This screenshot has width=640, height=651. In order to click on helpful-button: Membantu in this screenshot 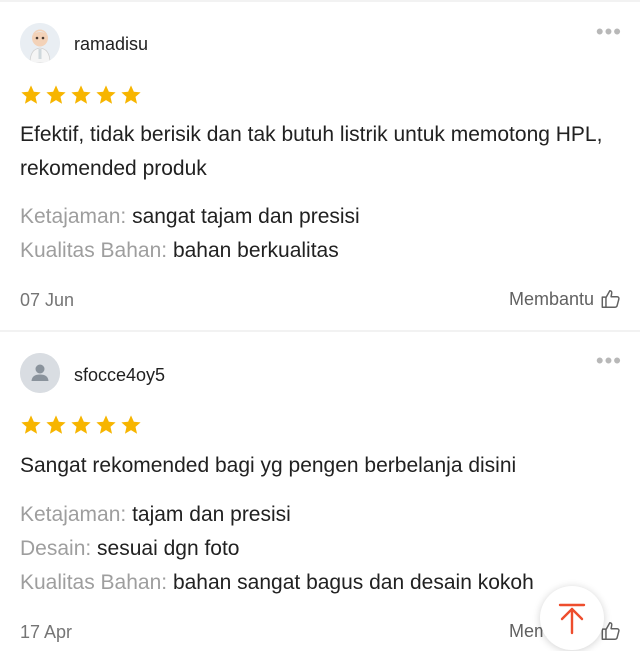, I will do `click(565, 299)`.